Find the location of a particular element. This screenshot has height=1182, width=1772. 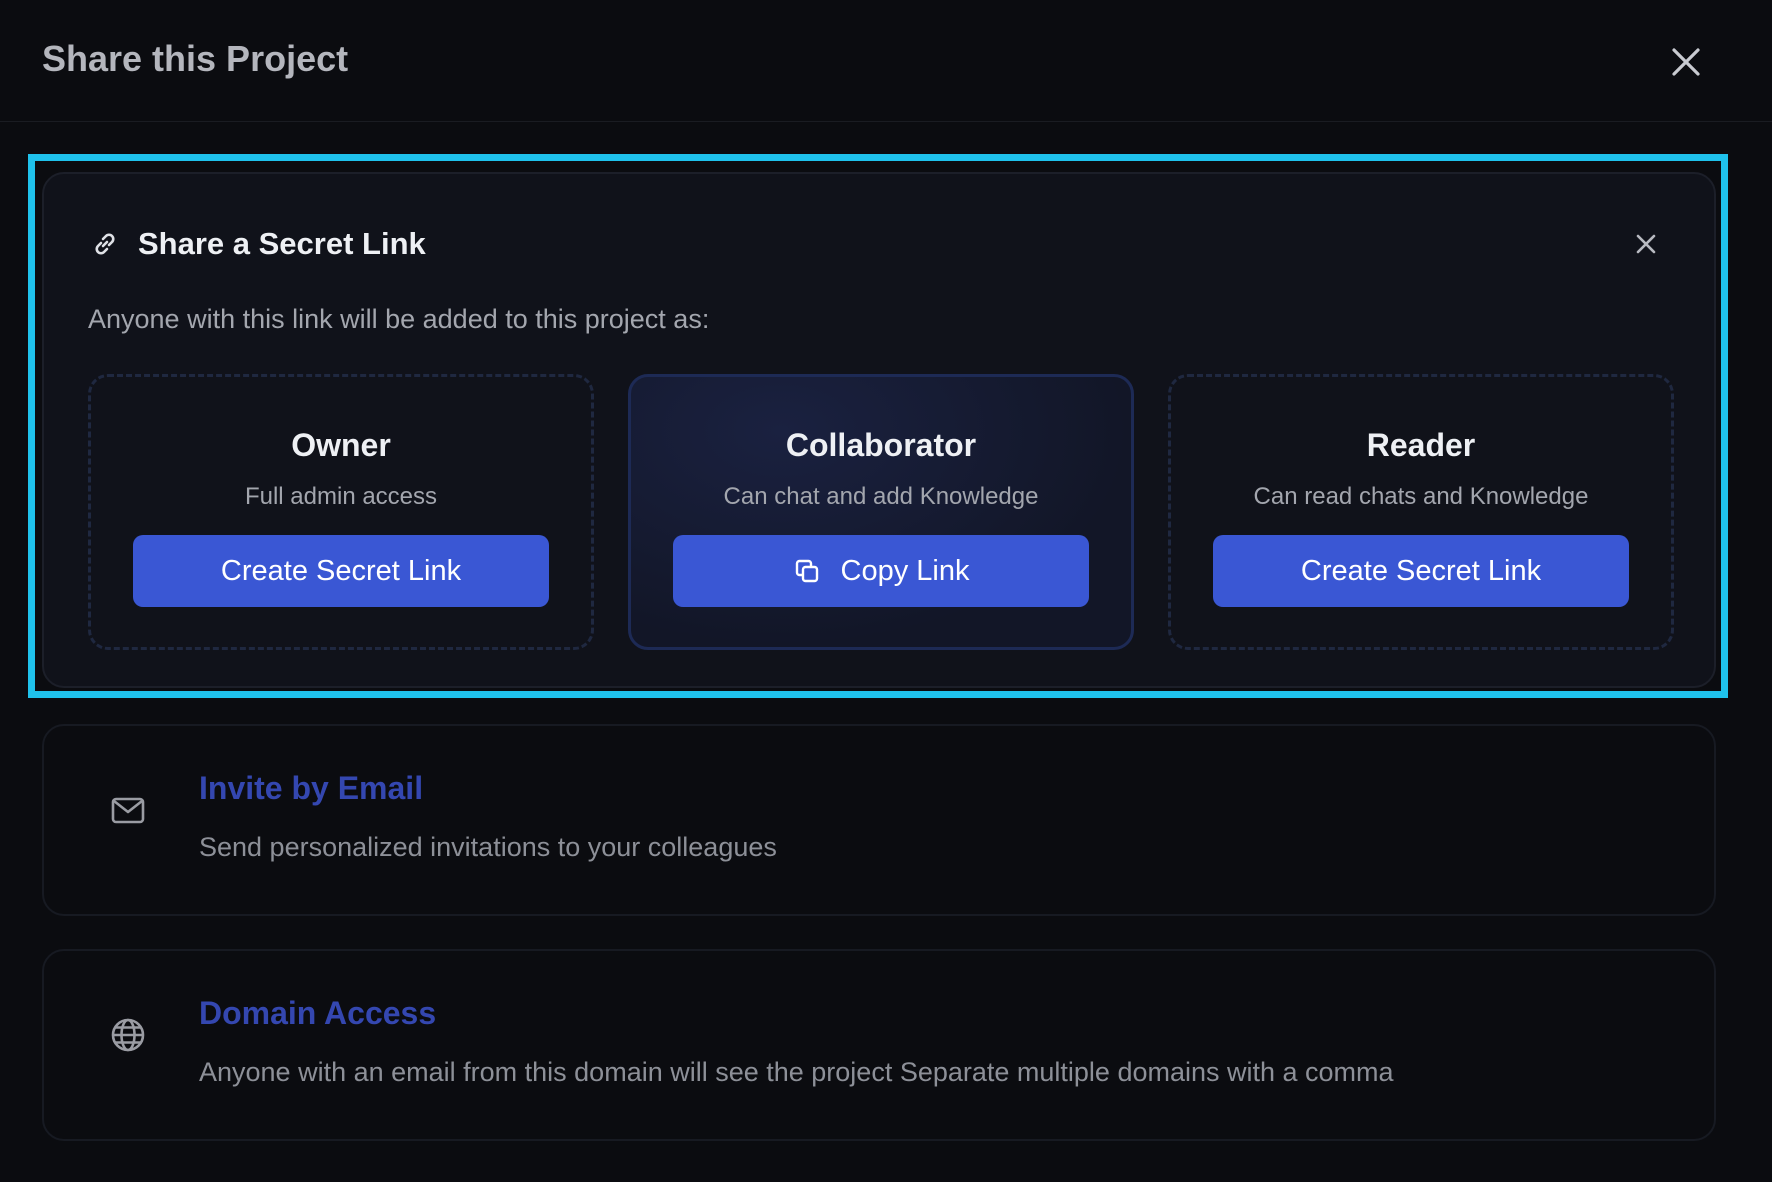

dialog-title: Share this Project is located at coordinates (195, 58).